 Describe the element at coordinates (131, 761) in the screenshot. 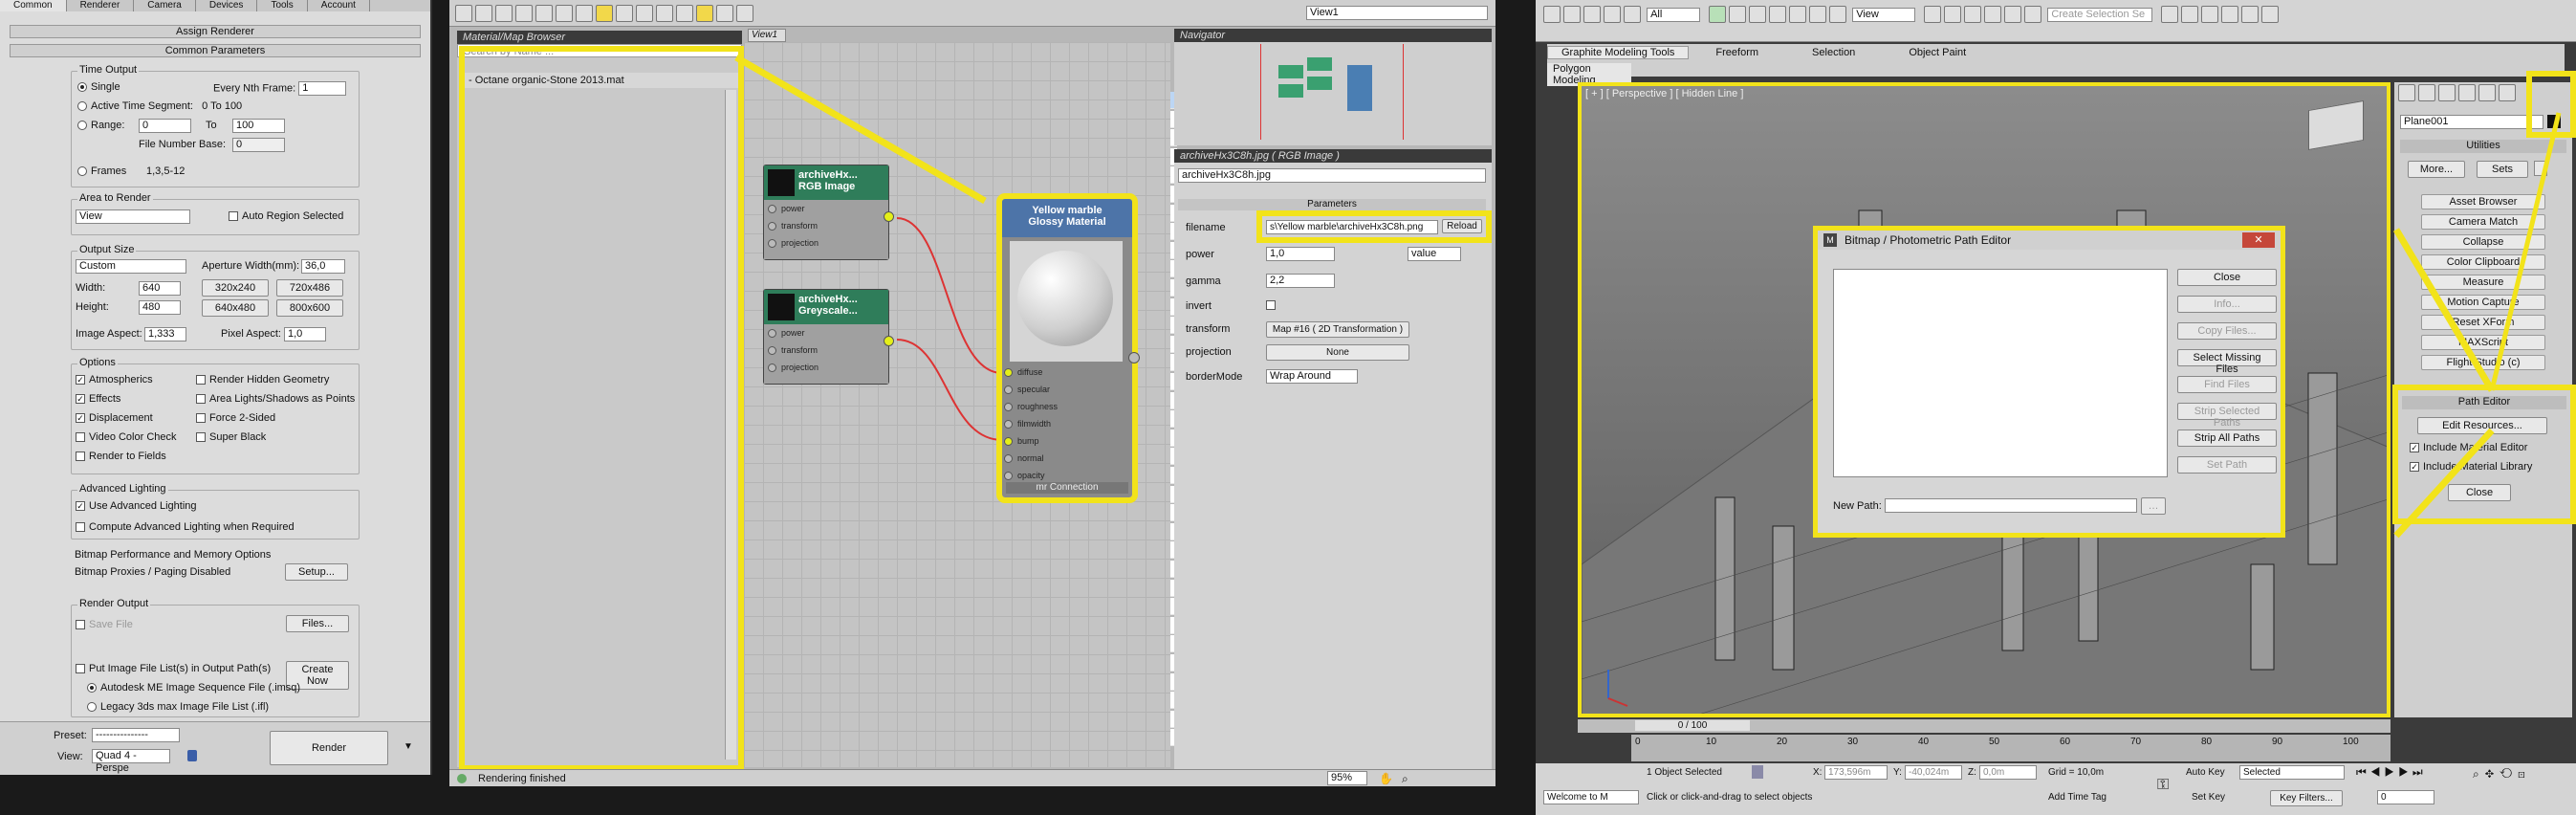

I see `view-dropdown: Quad 4 - Perspe` at that location.